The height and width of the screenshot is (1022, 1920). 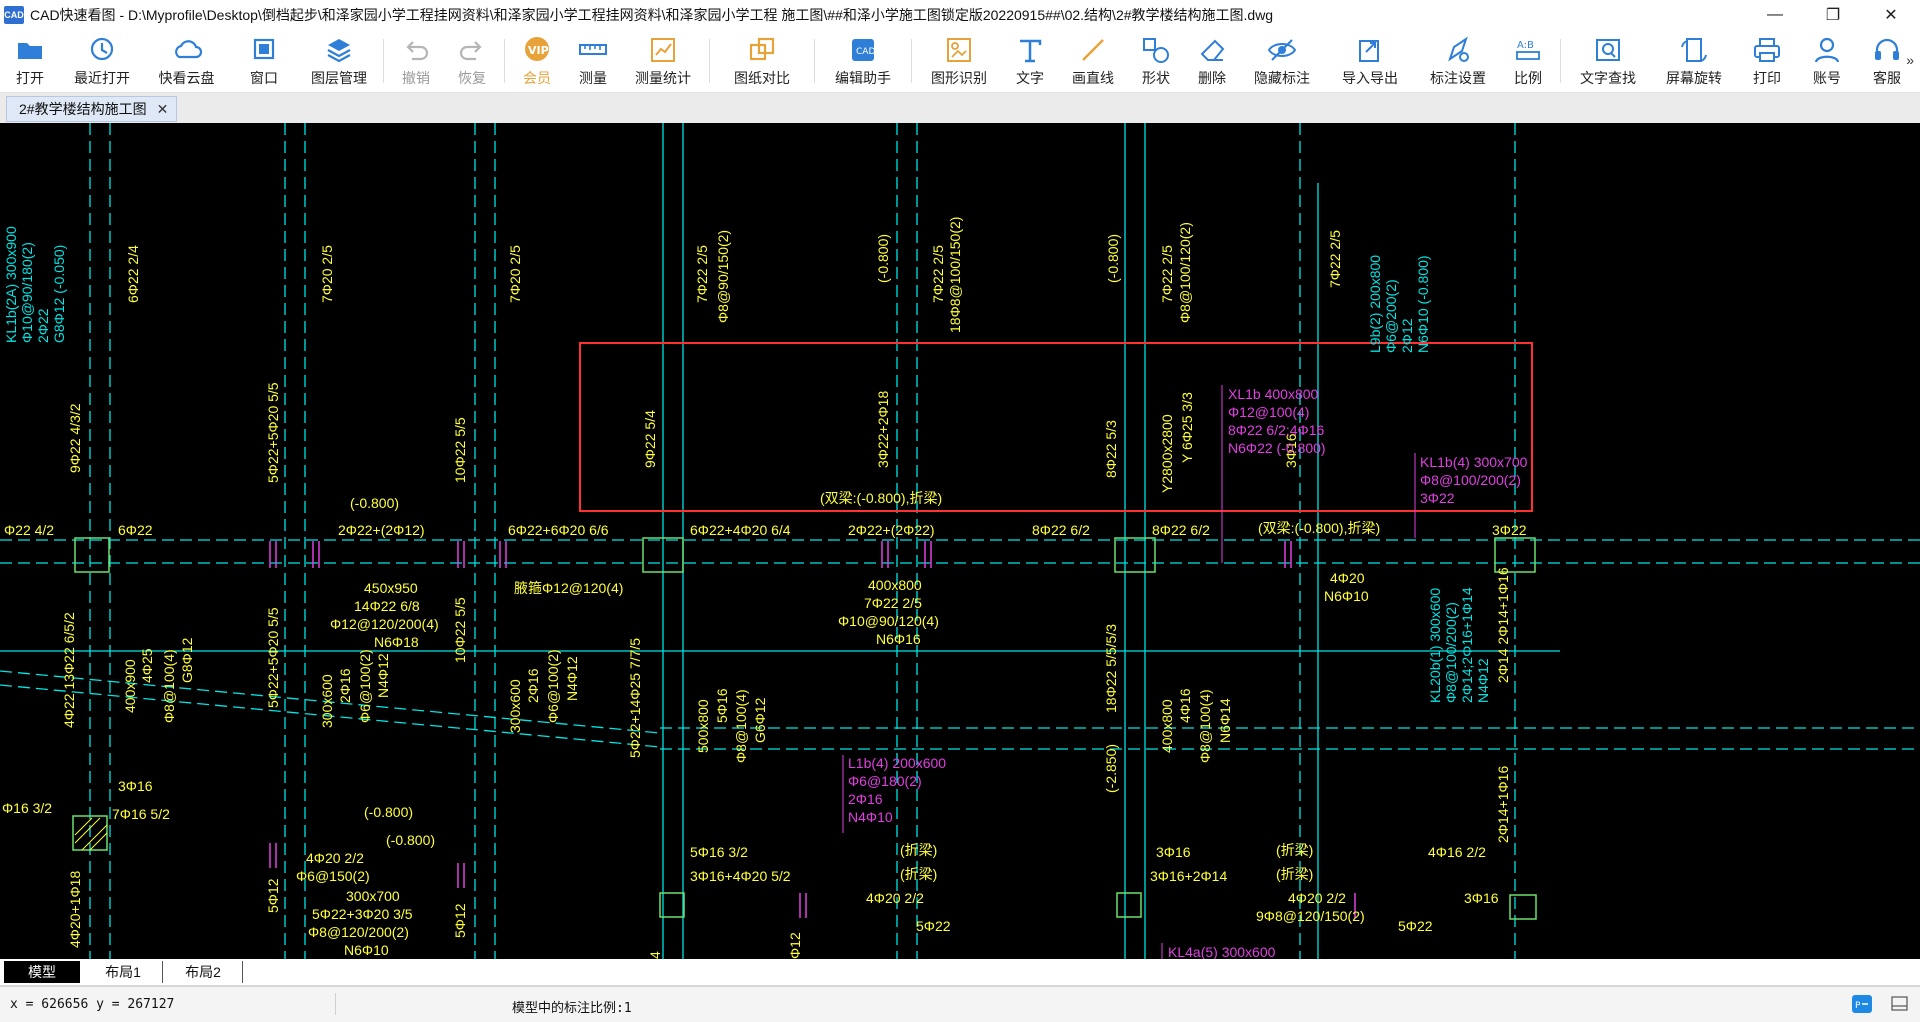 I want to click on close-tab-icon: ✕, so click(x=163, y=109).